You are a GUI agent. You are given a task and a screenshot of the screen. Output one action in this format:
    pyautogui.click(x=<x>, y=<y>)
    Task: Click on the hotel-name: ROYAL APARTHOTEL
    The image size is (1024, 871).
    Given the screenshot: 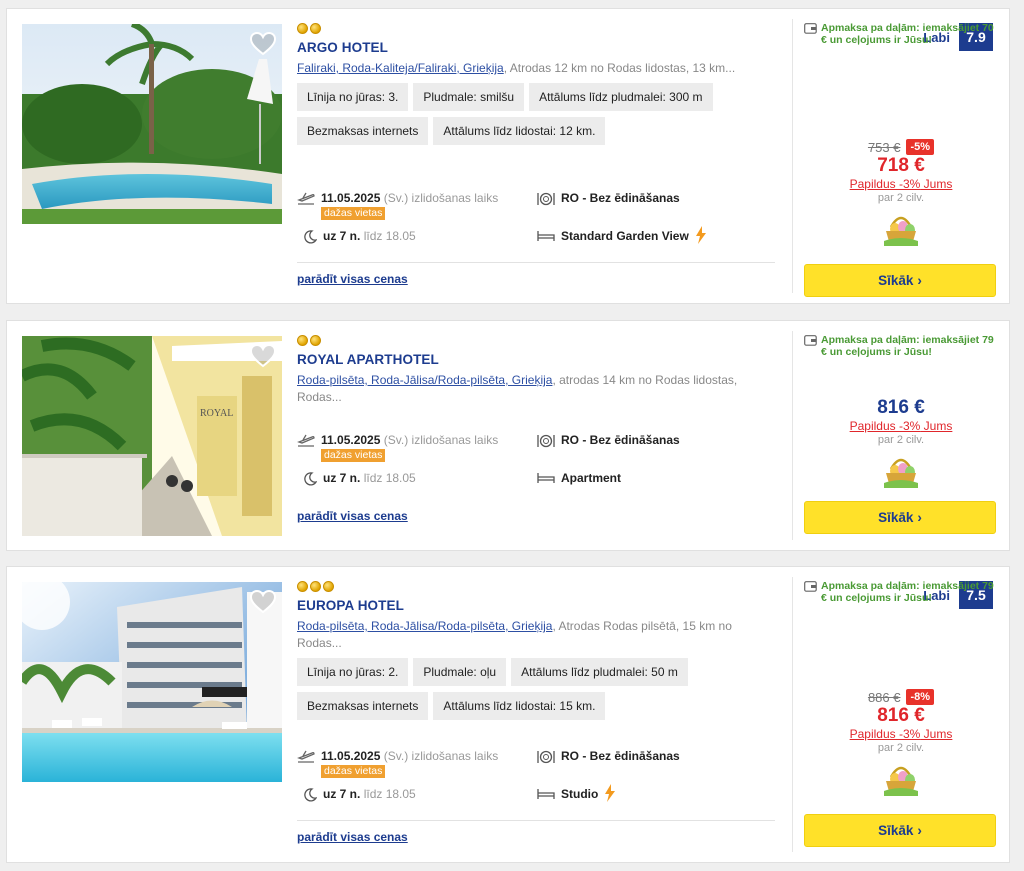 What is the action you would take?
    pyautogui.click(x=537, y=359)
    